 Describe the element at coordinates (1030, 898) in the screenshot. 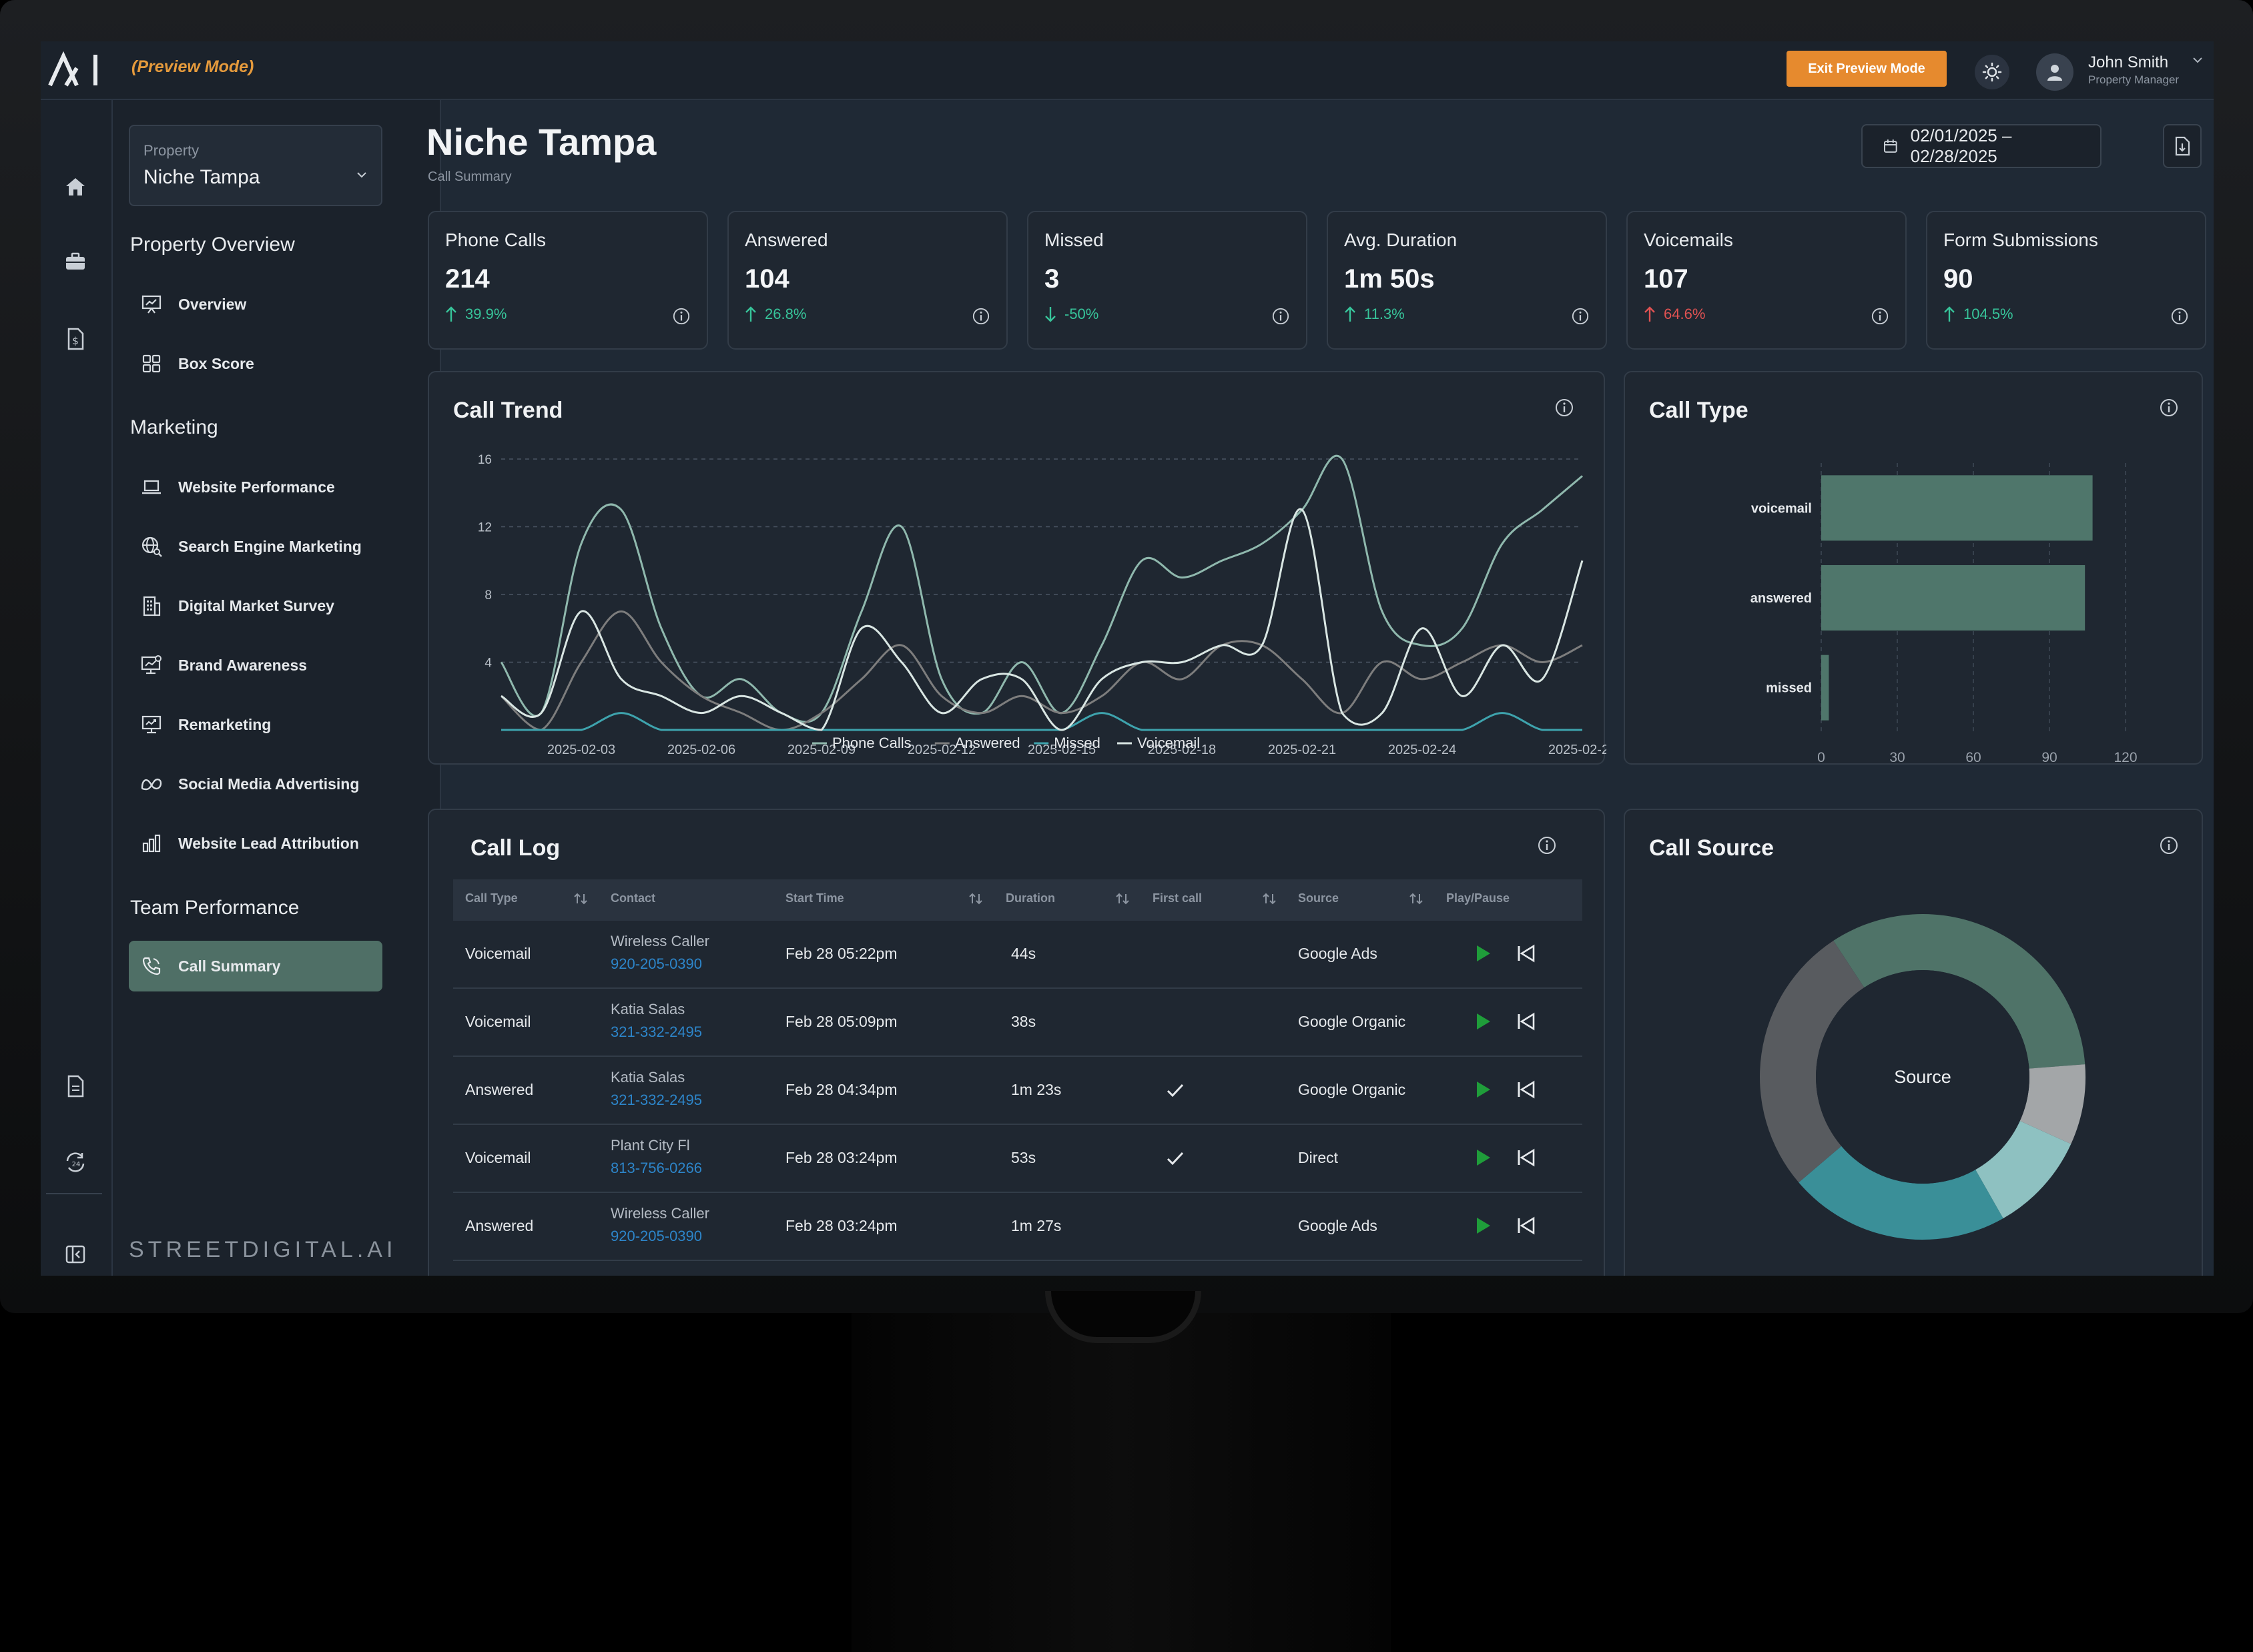

I see `column-header-duration: Duration` at that location.